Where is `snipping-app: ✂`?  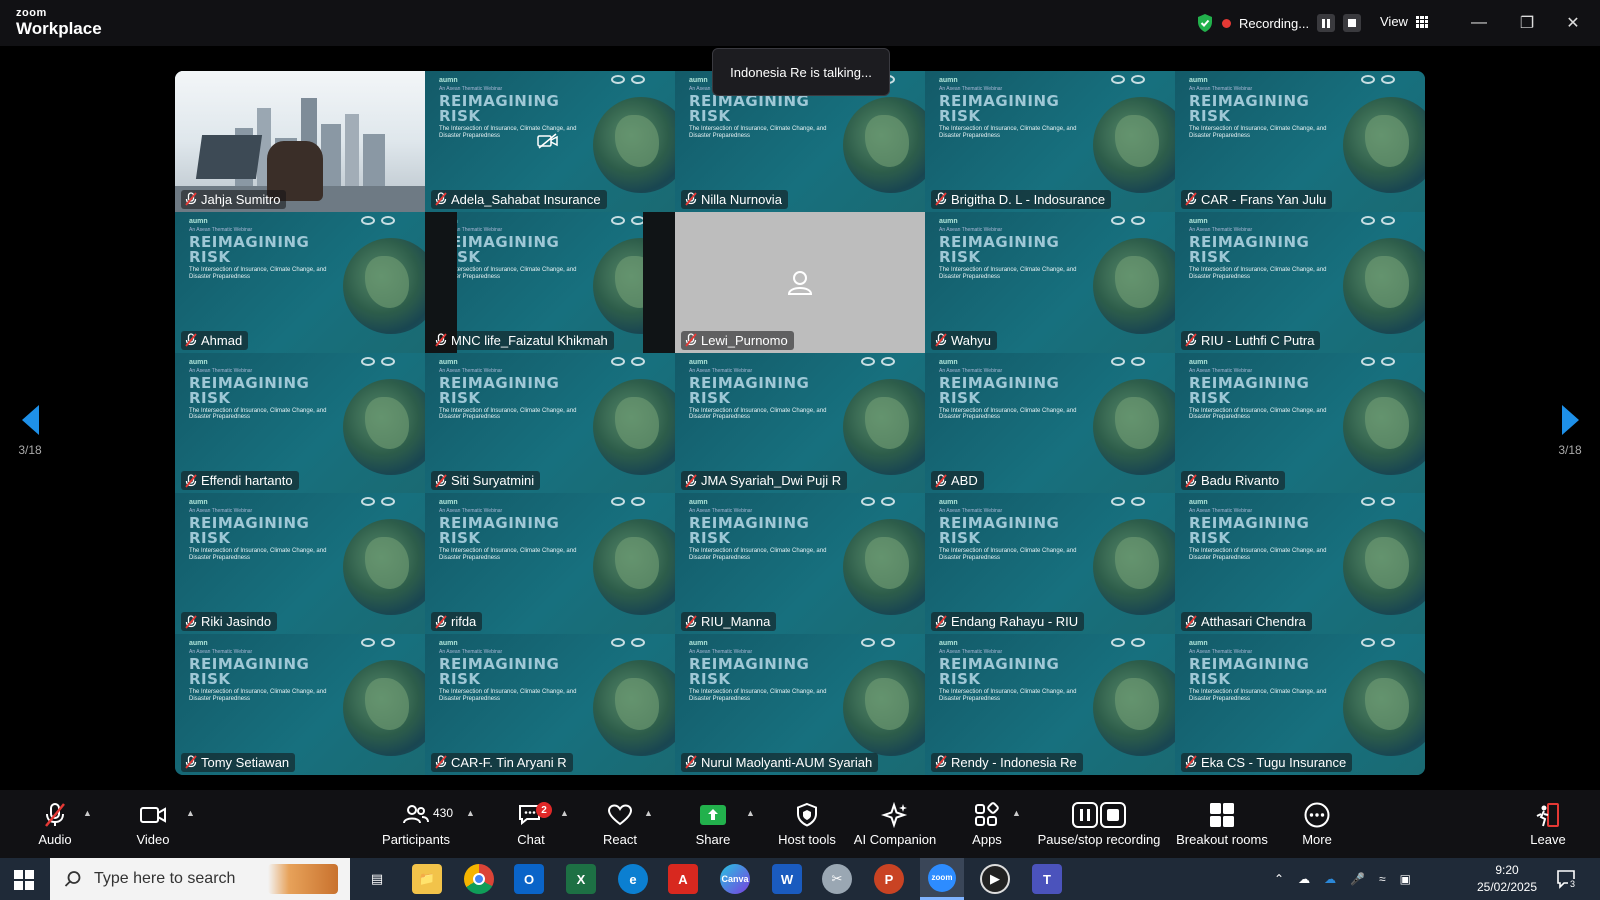 snipping-app: ✂ is located at coordinates (837, 879).